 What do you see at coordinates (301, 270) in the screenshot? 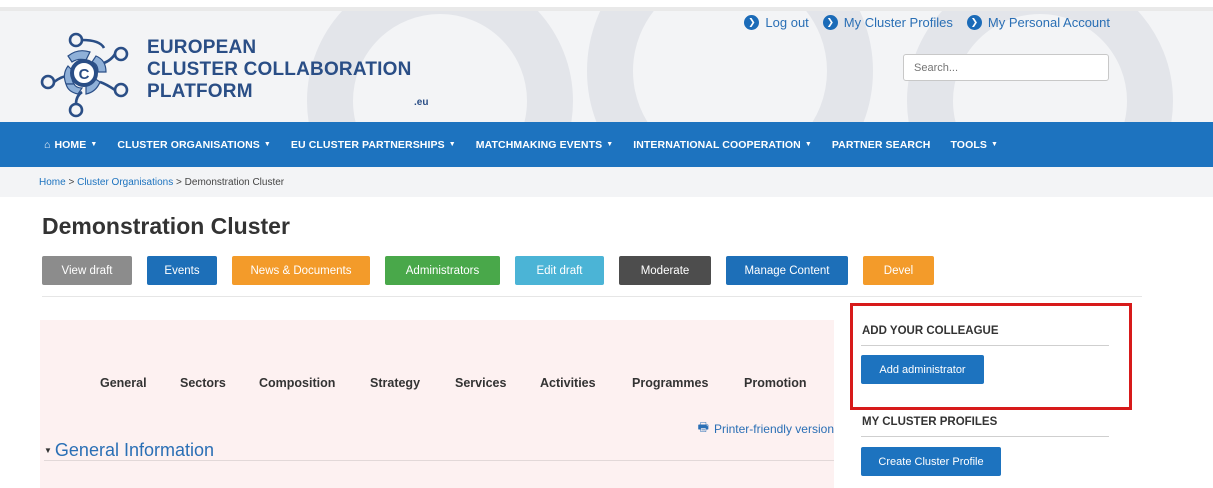
I see `news-documents-button: News & Documents` at bounding box center [301, 270].